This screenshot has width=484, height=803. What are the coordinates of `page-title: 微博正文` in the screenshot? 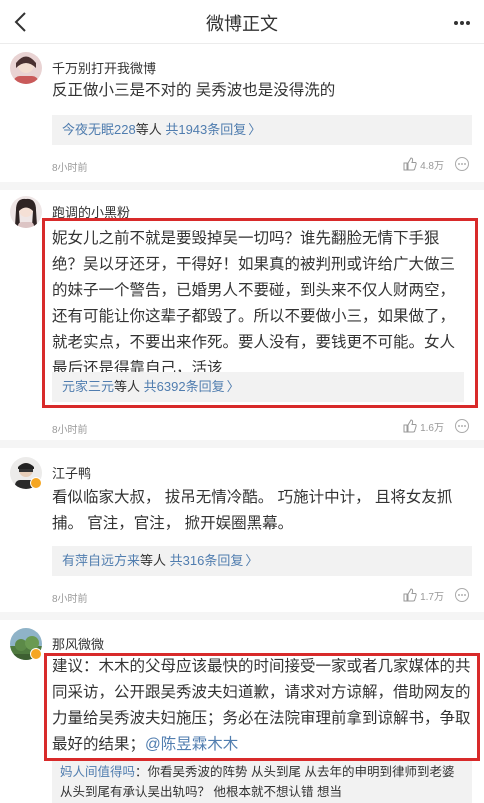 It's located at (242, 24).